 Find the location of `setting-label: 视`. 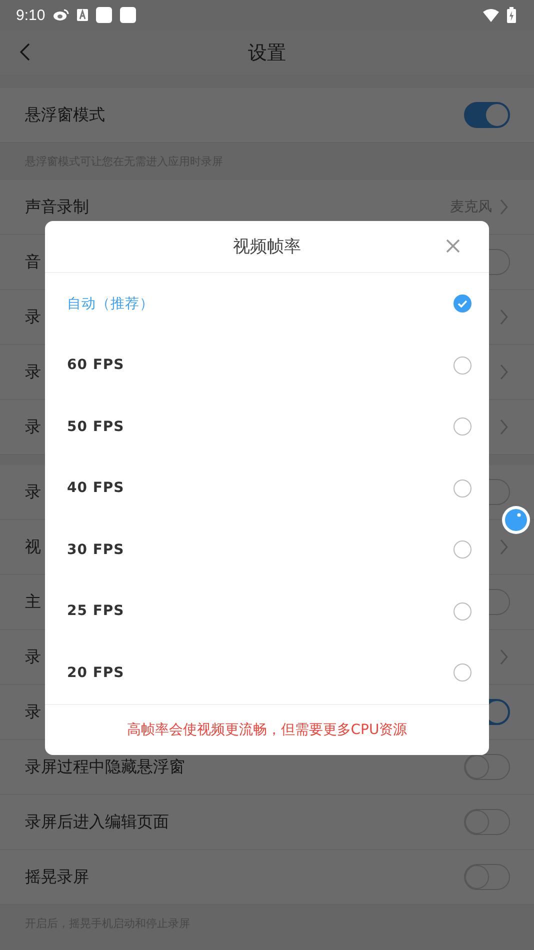

setting-label: 视 is located at coordinates (33, 547).